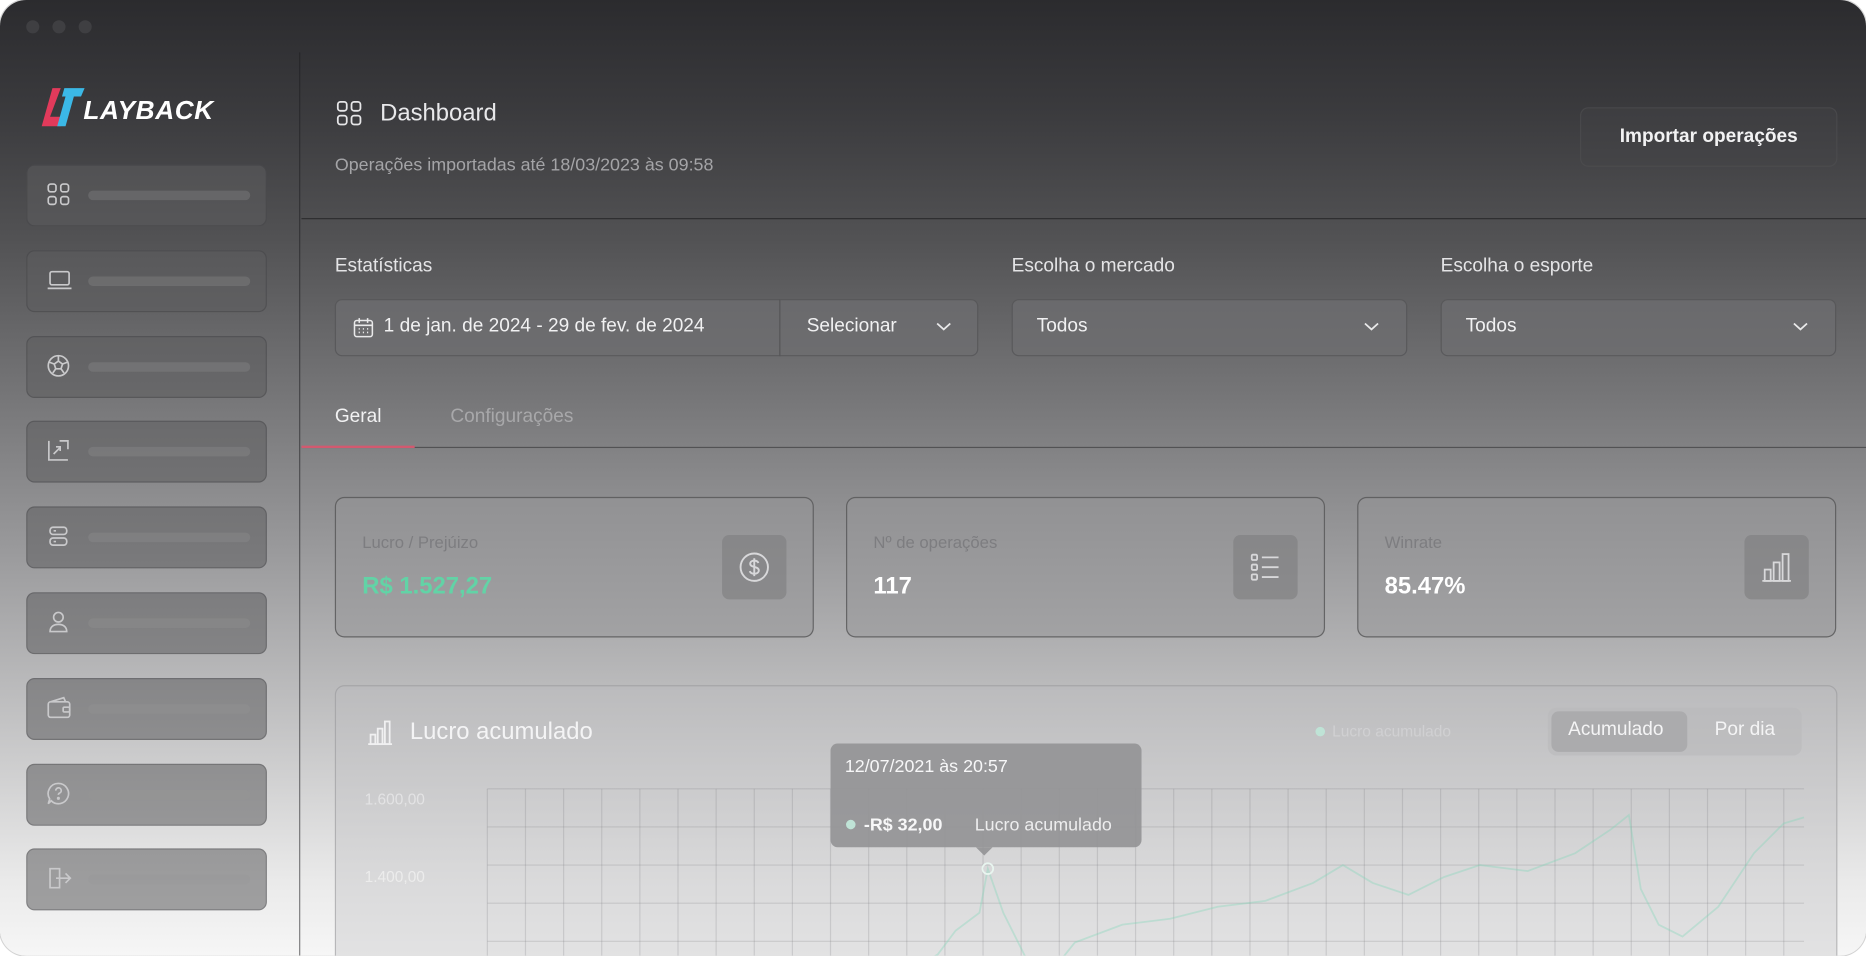  I want to click on sidebar-item-help, so click(146, 794).